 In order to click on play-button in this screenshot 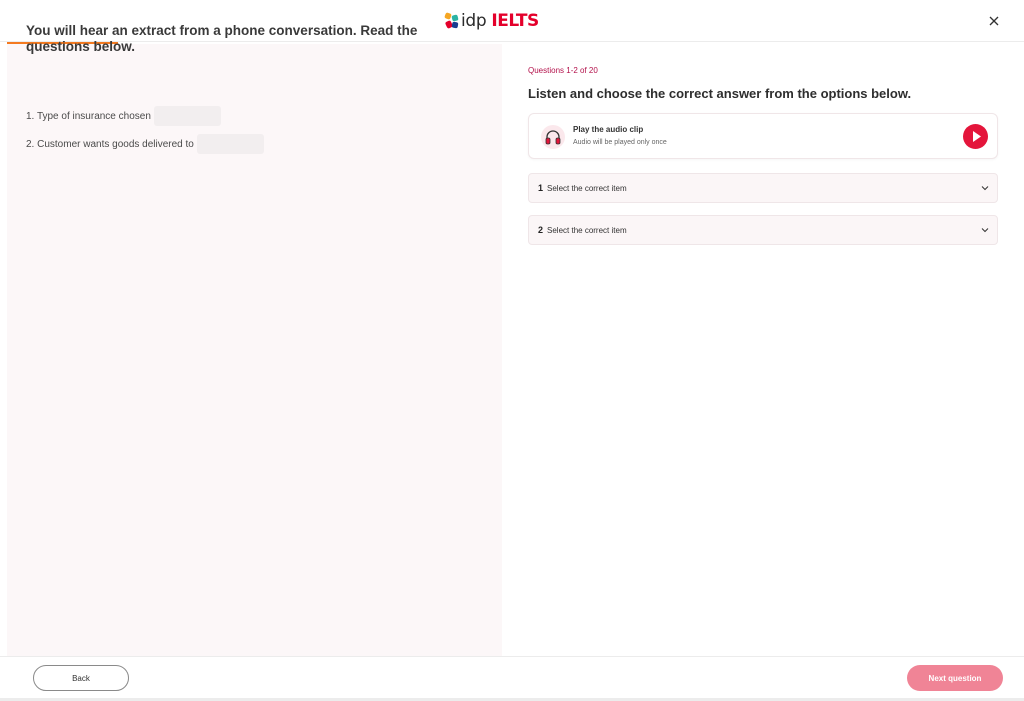, I will do `click(975, 136)`.